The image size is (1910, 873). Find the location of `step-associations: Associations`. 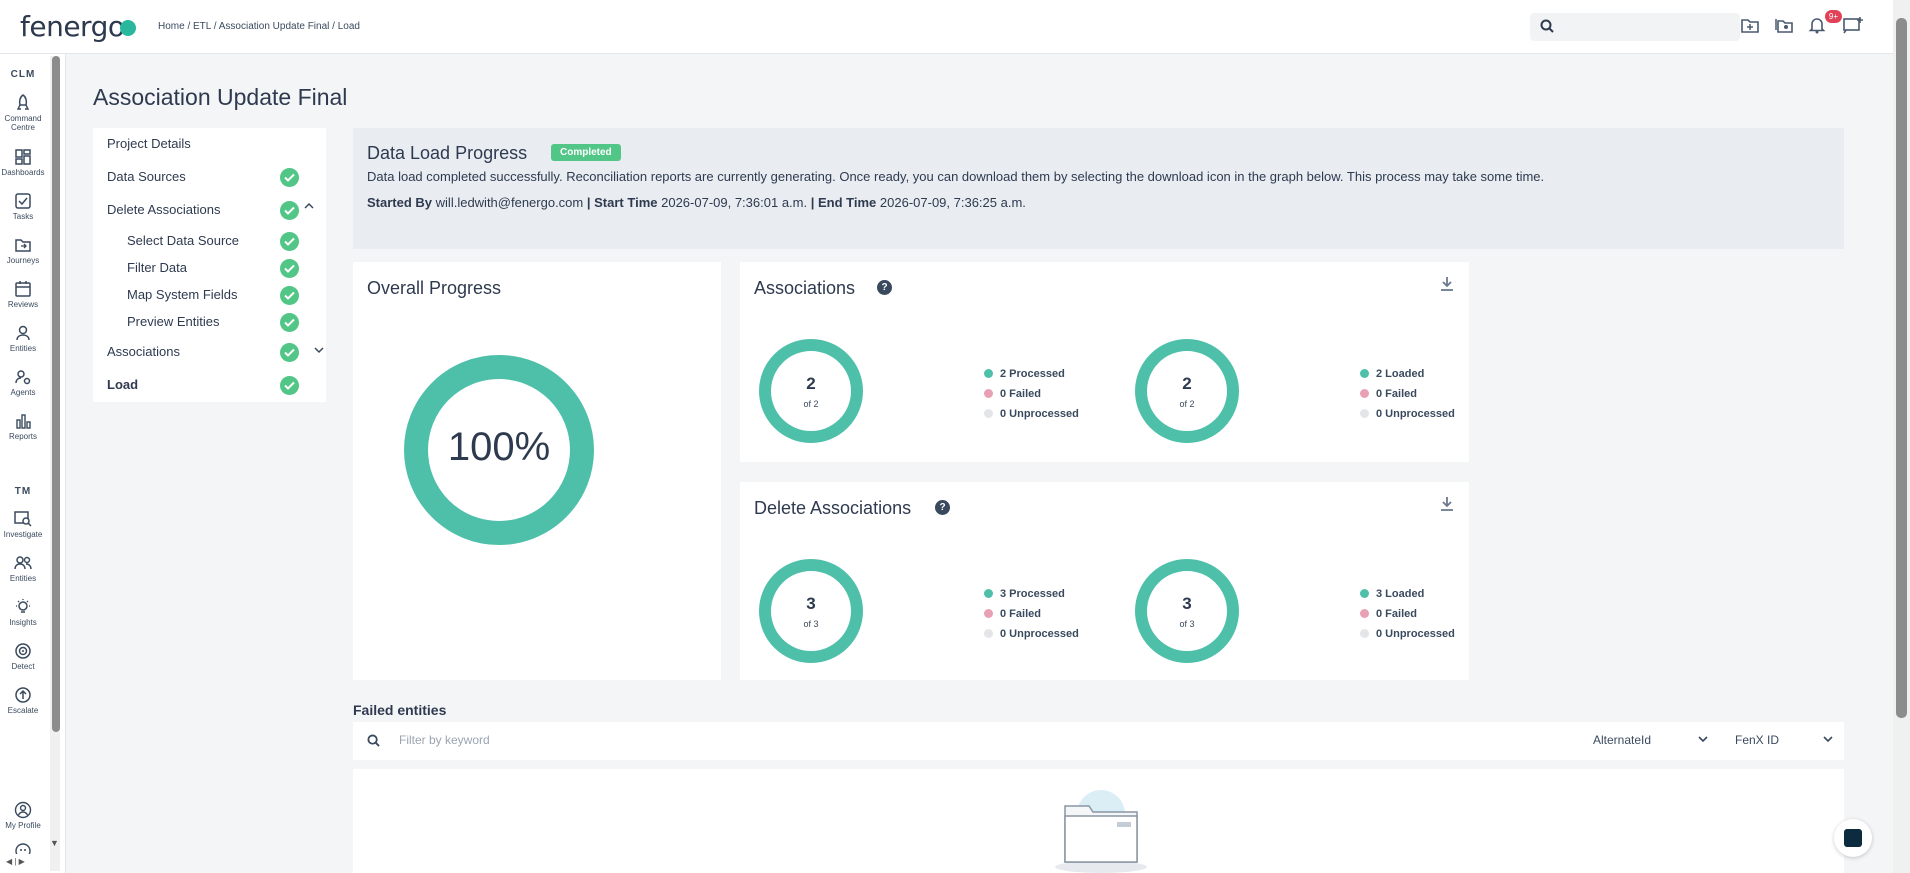

step-associations: Associations is located at coordinates (143, 351).